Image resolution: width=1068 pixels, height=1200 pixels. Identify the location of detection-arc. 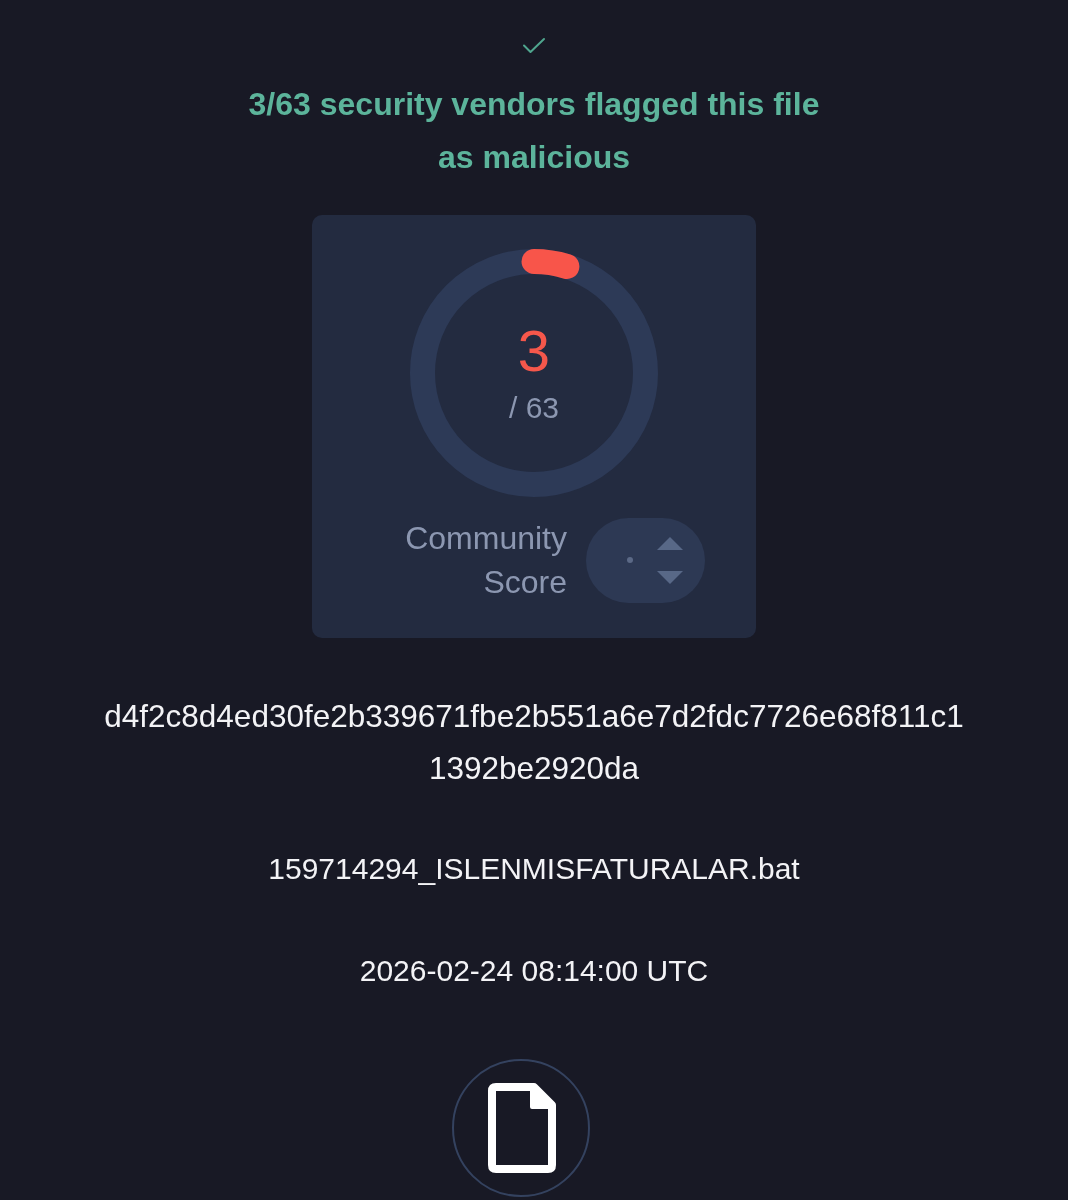
(550, 264).